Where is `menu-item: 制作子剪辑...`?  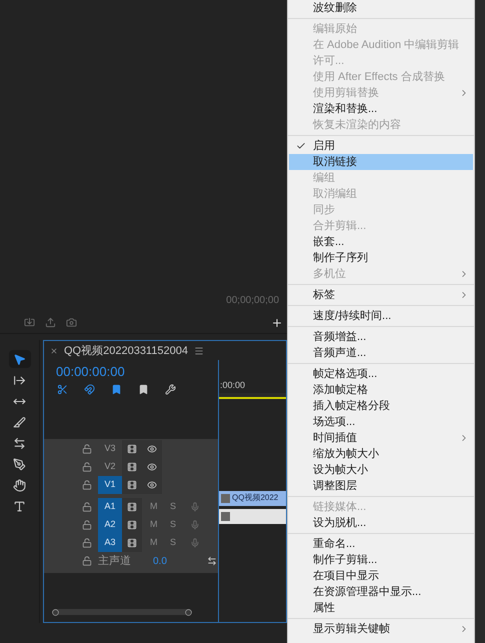
menu-item: 制作子剪辑... is located at coordinates (381, 560).